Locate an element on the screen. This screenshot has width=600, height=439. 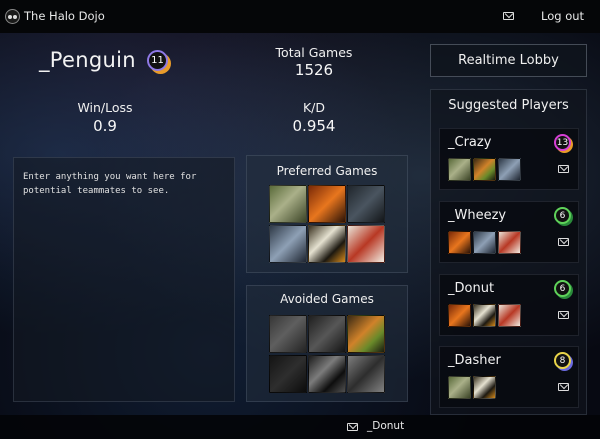
rank-badge: 11 is located at coordinates (157, 60).